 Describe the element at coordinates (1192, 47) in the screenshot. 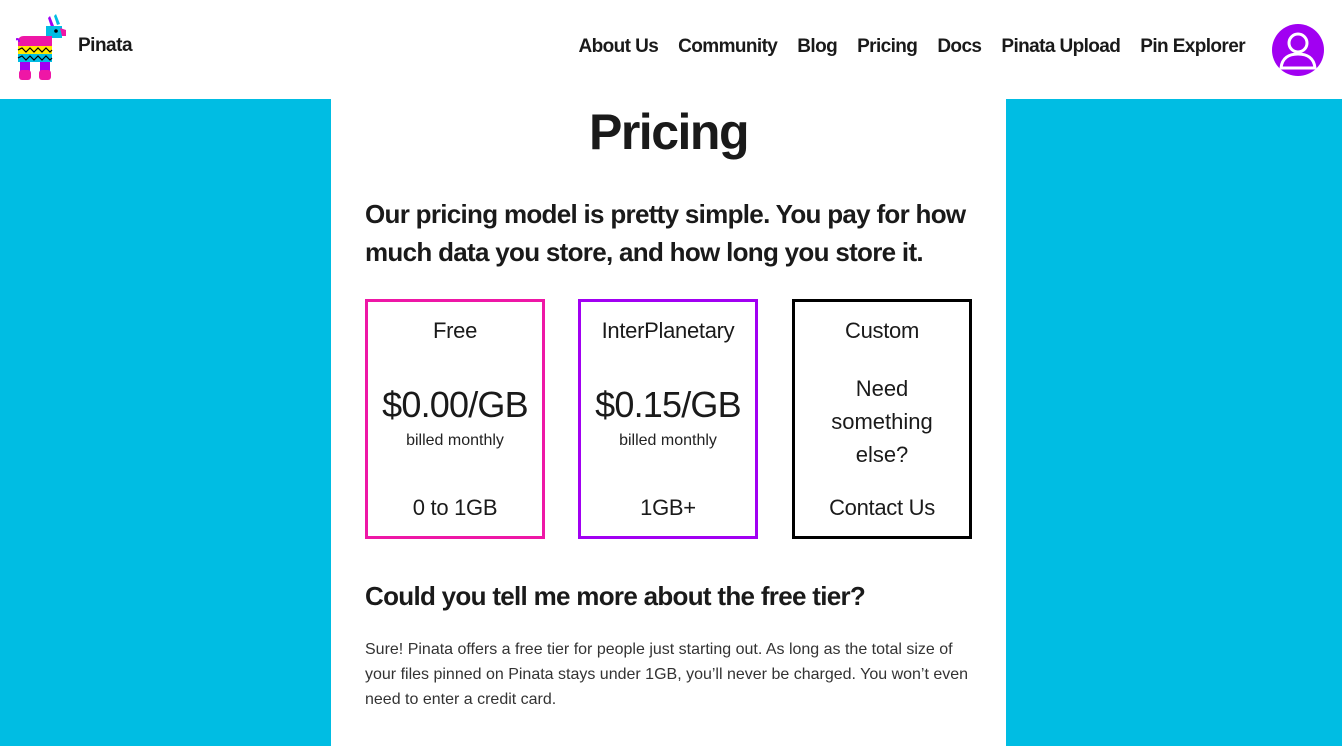

I see `nav-pin-explorer: Pin Explorer` at that location.